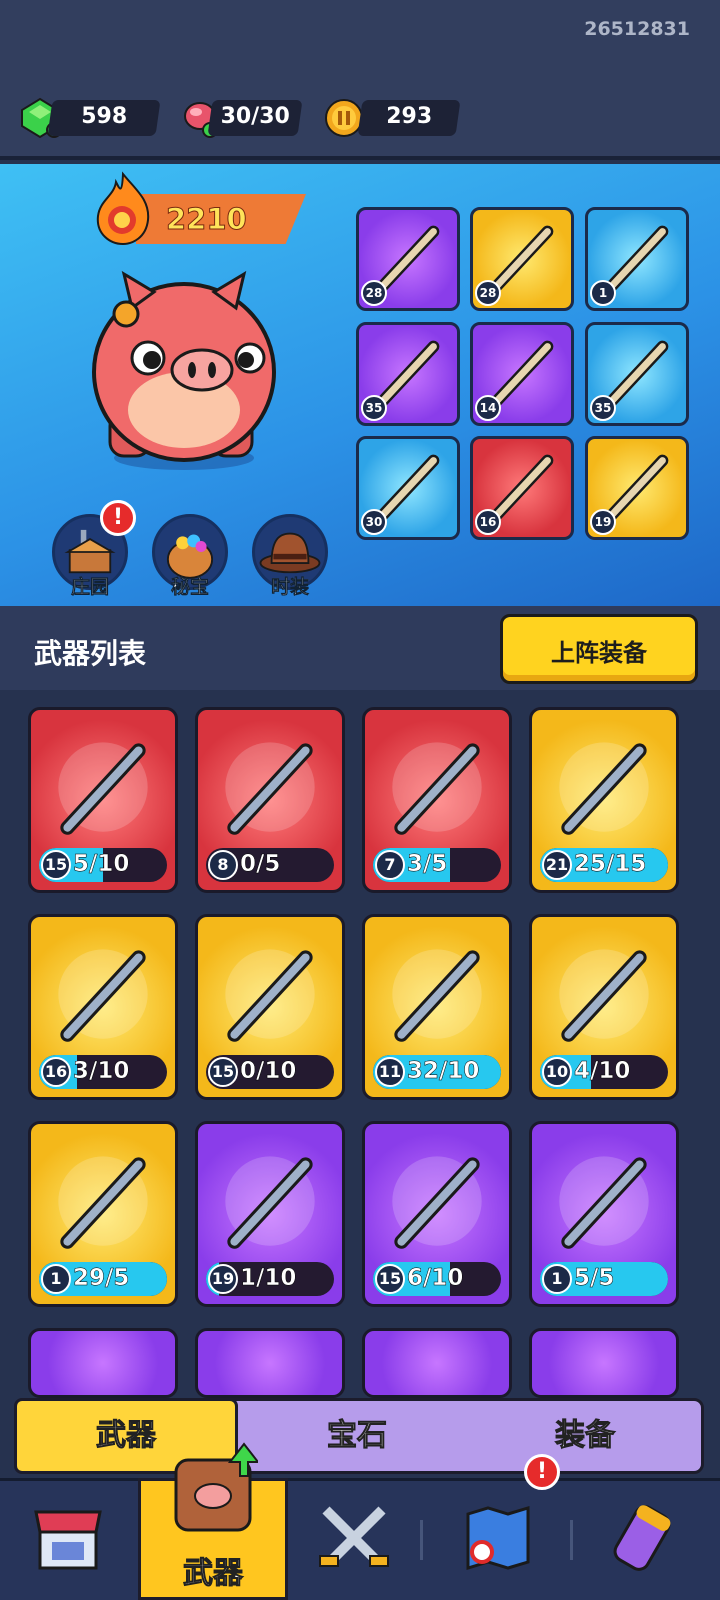 This screenshot has width=720, height=1600. Describe the element at coordinates (390, 1279) in the screenshot. I see `weapon-level: 15` at that location.